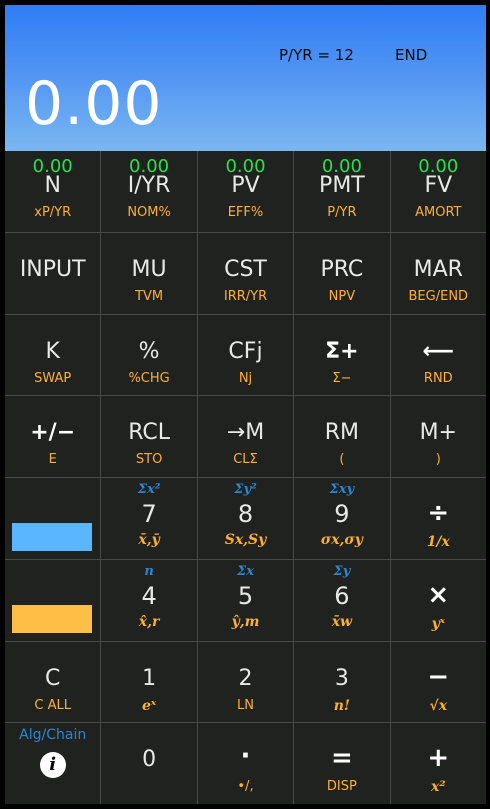 The image size is (490, 809). What do you see at coordinates (52, 460) in the screenshot?
I see `key-shift-label: E` at bounding box center [52, 460].